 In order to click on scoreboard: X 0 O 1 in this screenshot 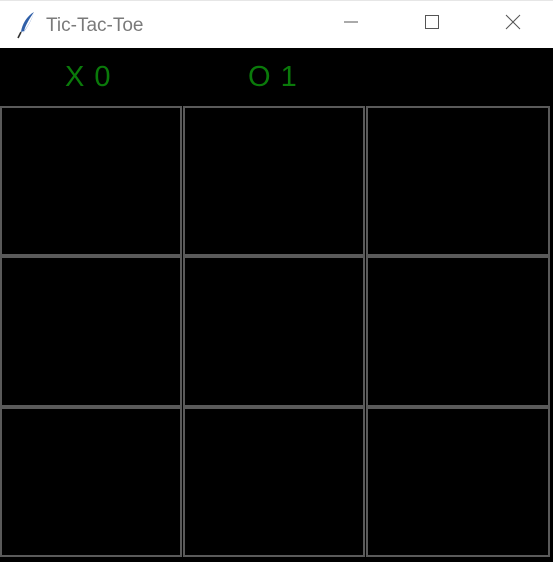, I will do `click(276, 76)`.